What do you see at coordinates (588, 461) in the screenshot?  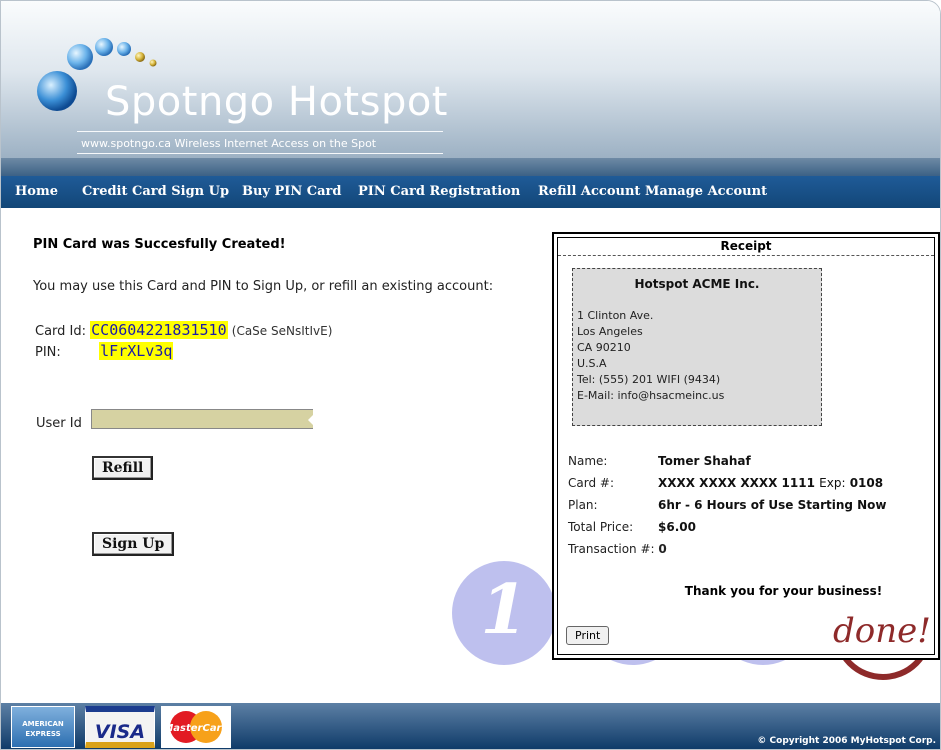 I see `name-label: Name:` at bounding box center [588, 461].